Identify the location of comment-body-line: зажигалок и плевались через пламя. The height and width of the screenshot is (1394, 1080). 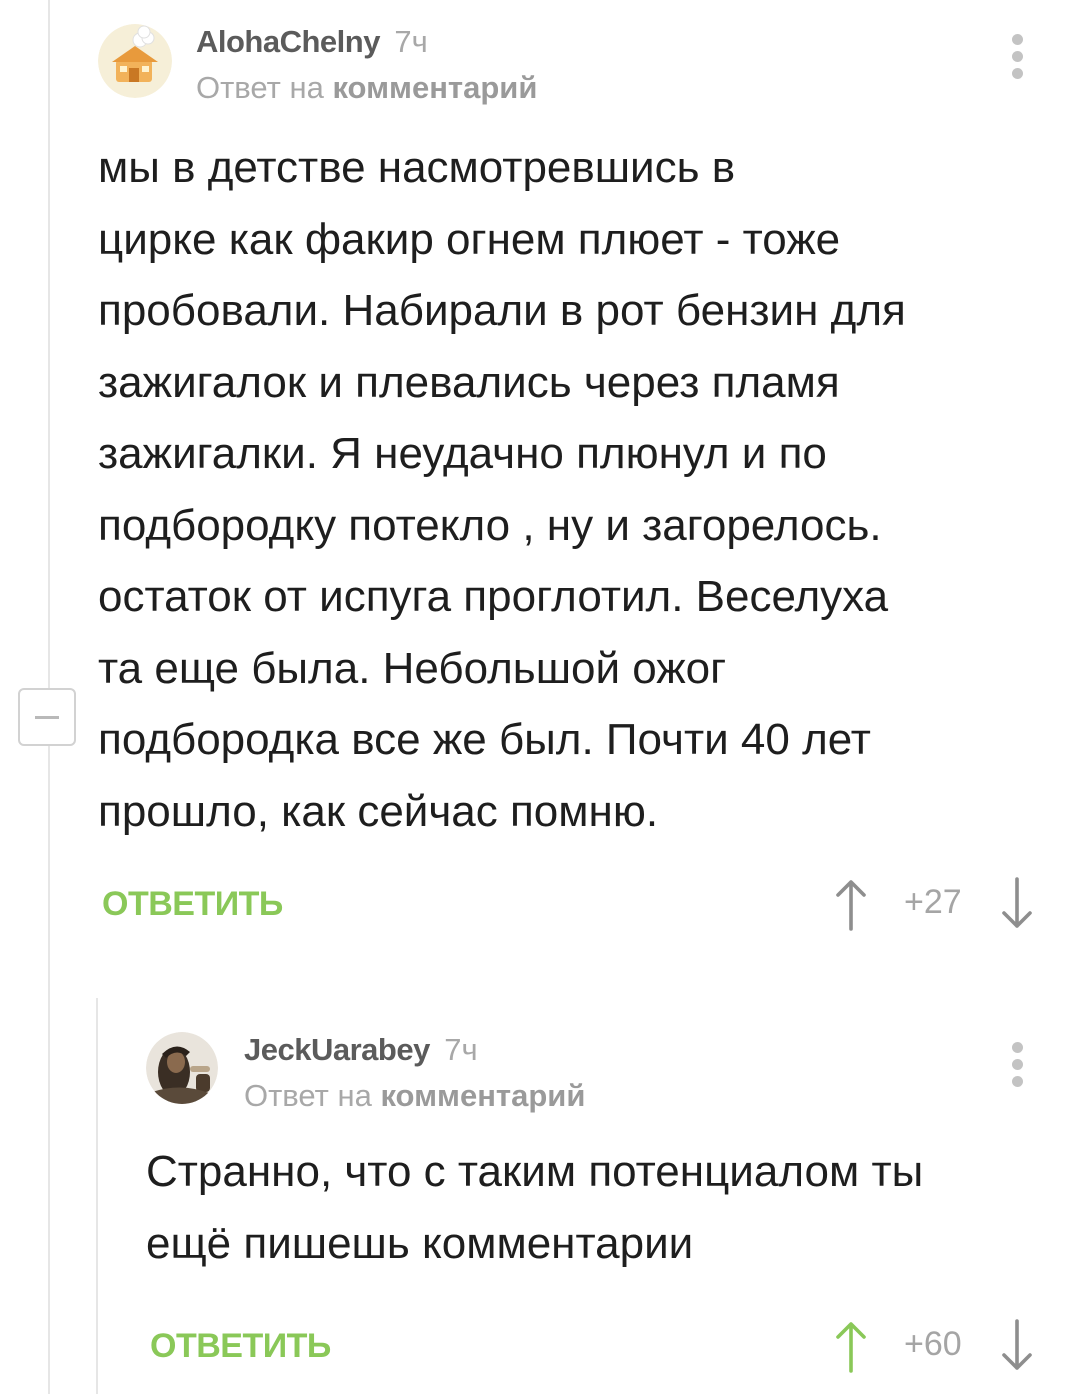
(469, 382).